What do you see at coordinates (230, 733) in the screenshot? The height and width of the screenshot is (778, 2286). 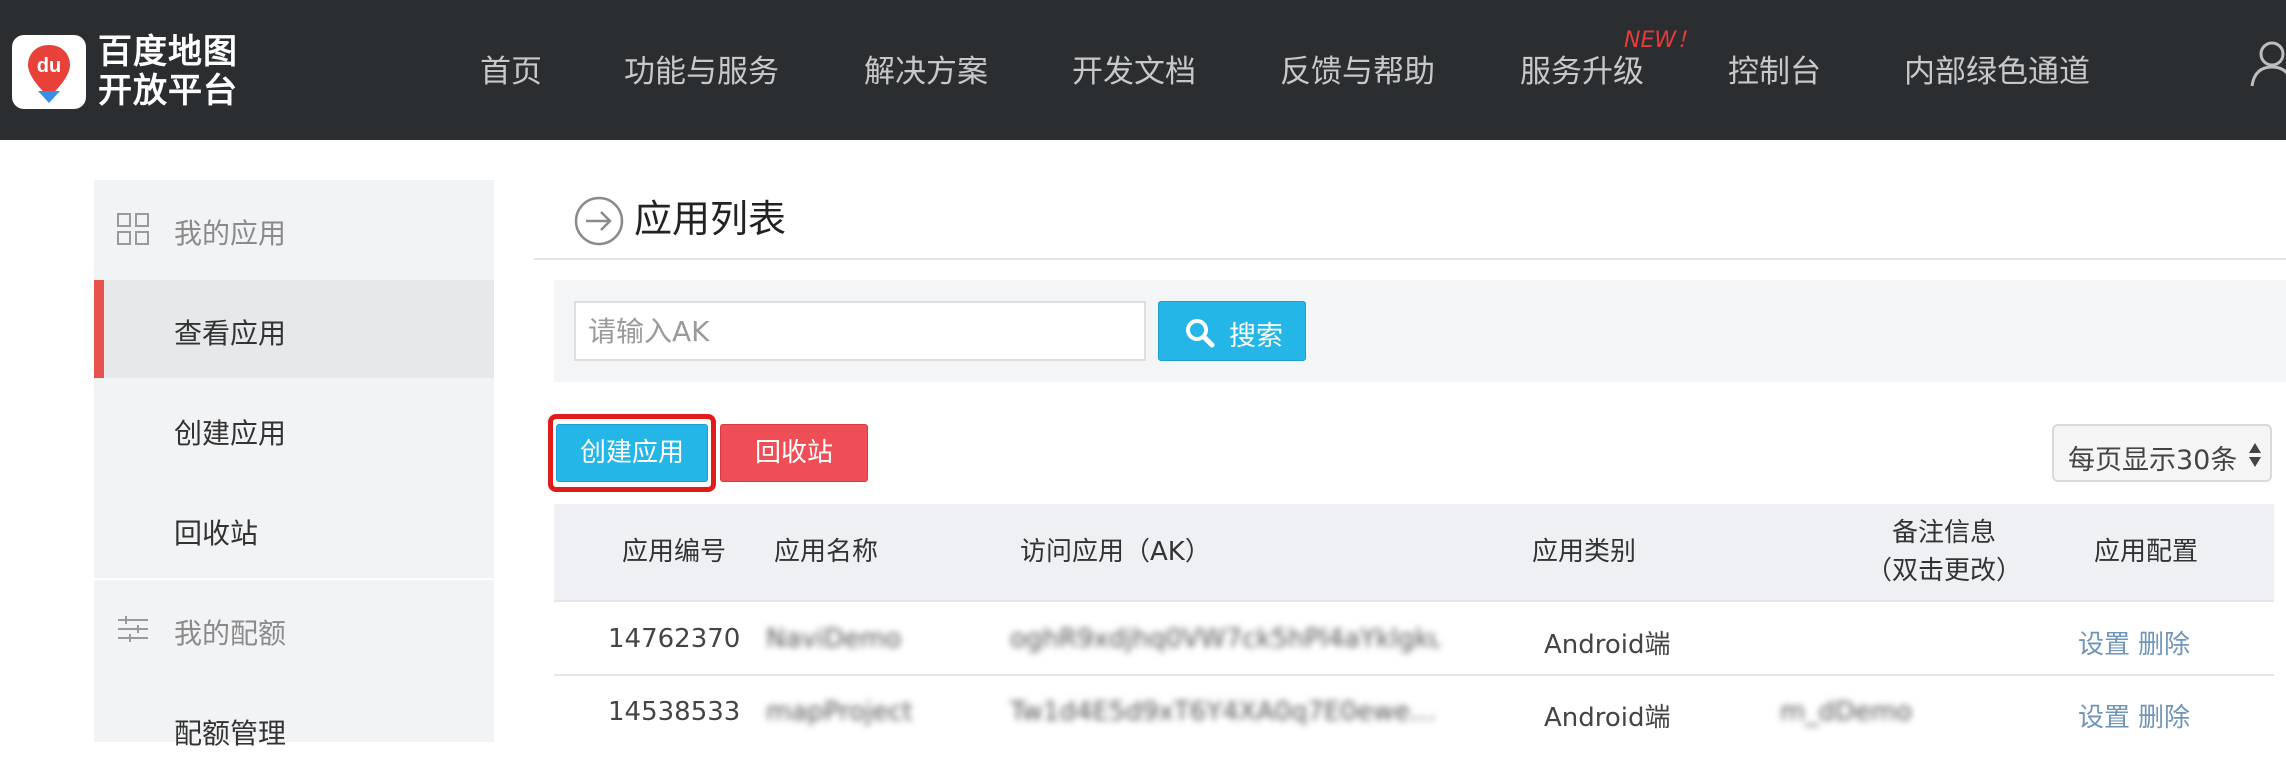 I see `sidebar-item-label: 配额管理` at bounding box center [230, 733].